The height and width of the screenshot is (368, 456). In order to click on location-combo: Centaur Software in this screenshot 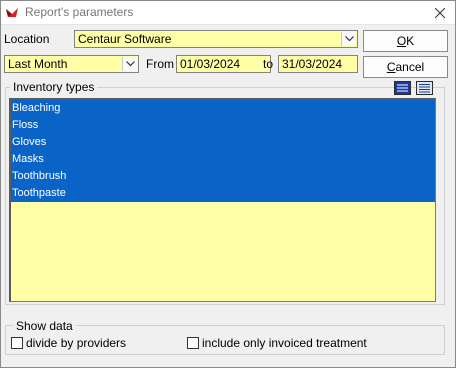, I will do `click(216, 39)`.